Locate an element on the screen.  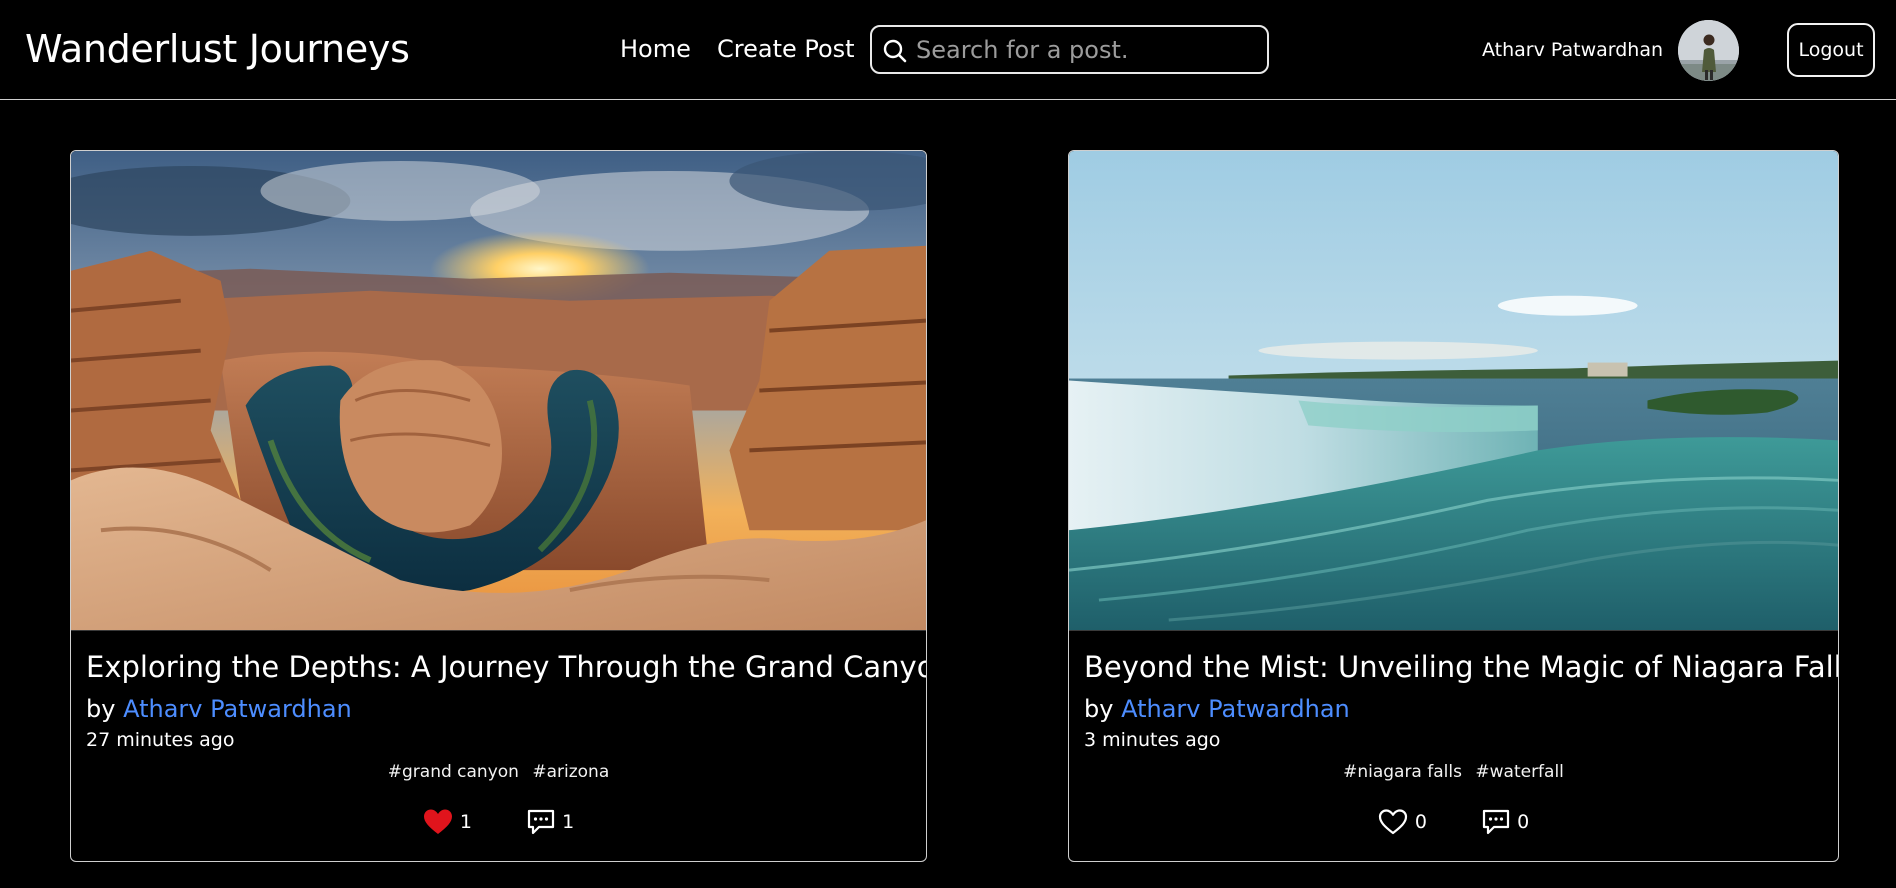
search-icon is located at coordinates (895, 51).